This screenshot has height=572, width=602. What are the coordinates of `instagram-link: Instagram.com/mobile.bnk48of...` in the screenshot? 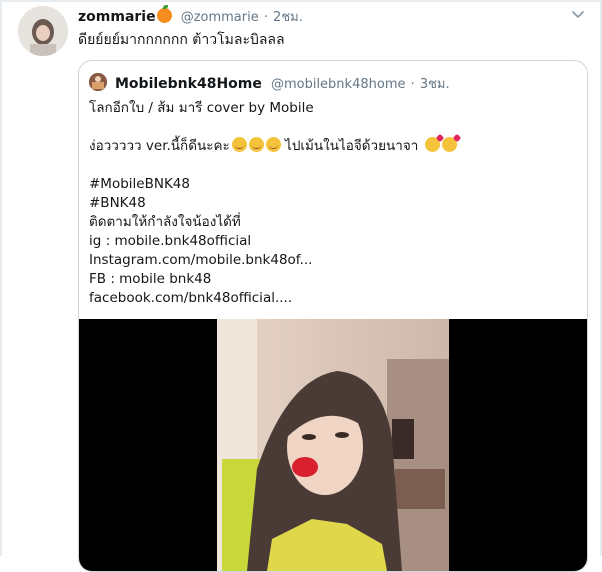 It's located at (334, 260).